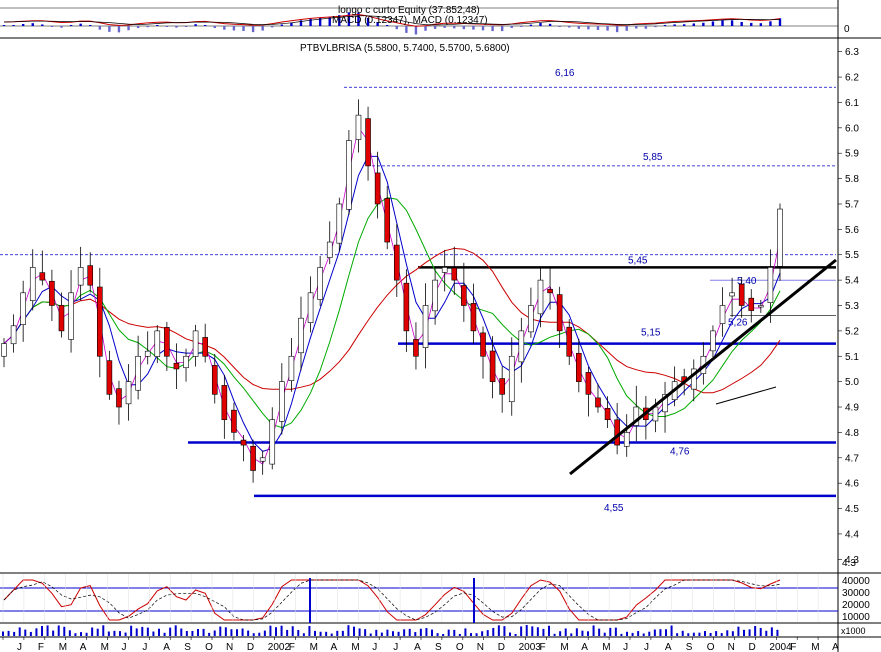  I want to click on x-tick-label: A, so click(835, 647).